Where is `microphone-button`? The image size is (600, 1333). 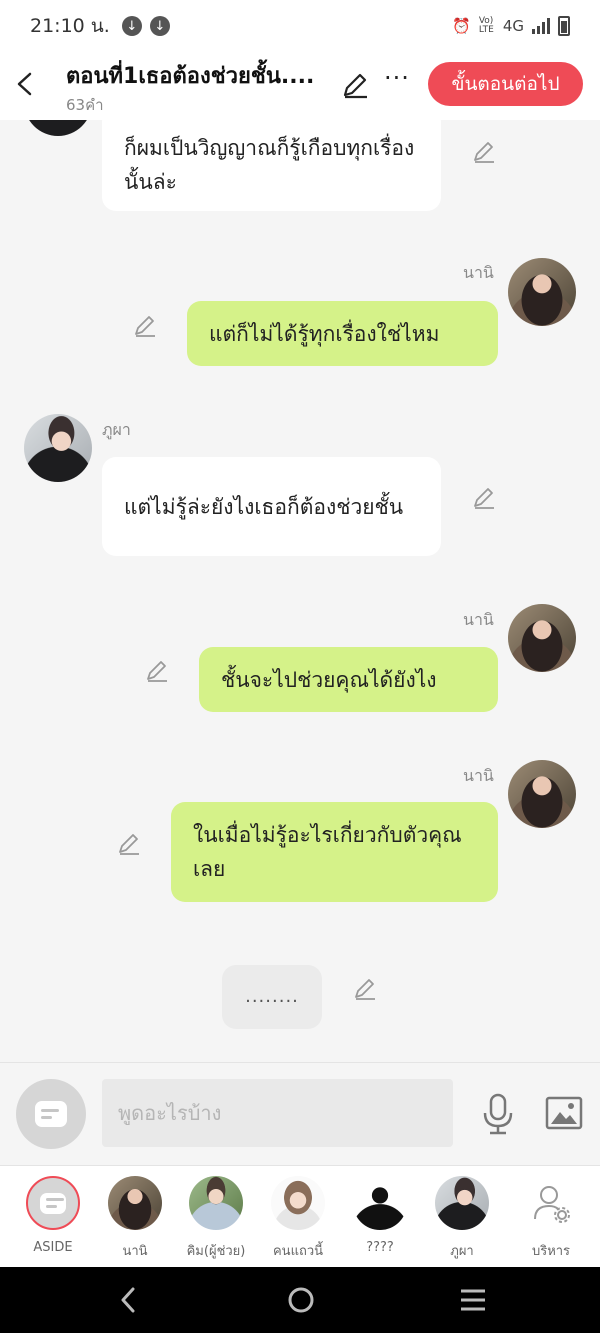
microphone-button is located at coordinates (498, 1114).